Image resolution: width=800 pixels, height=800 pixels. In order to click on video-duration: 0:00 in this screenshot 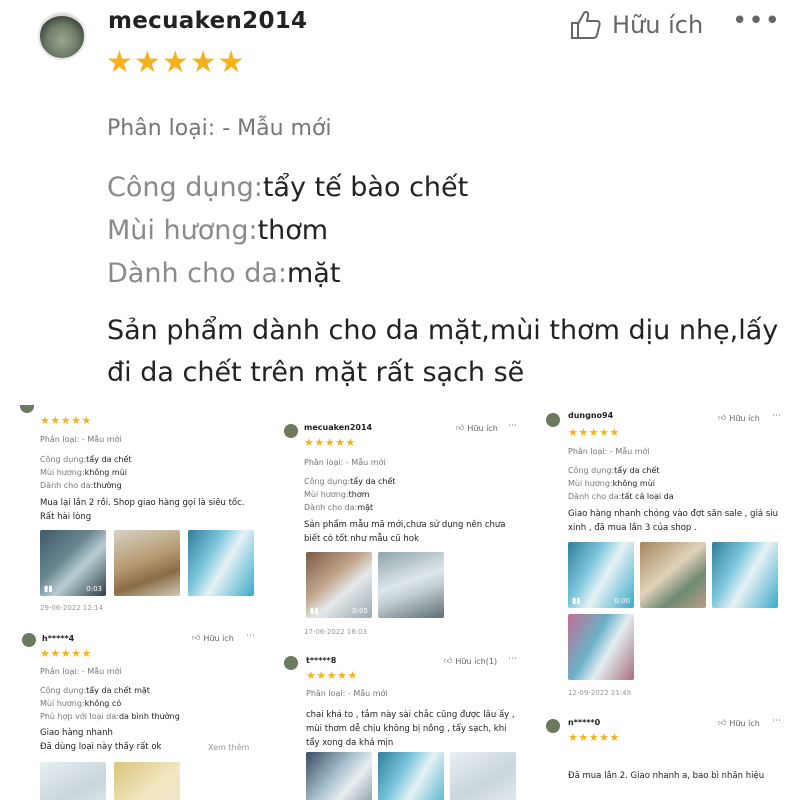, I will do `click(622, 601)`.